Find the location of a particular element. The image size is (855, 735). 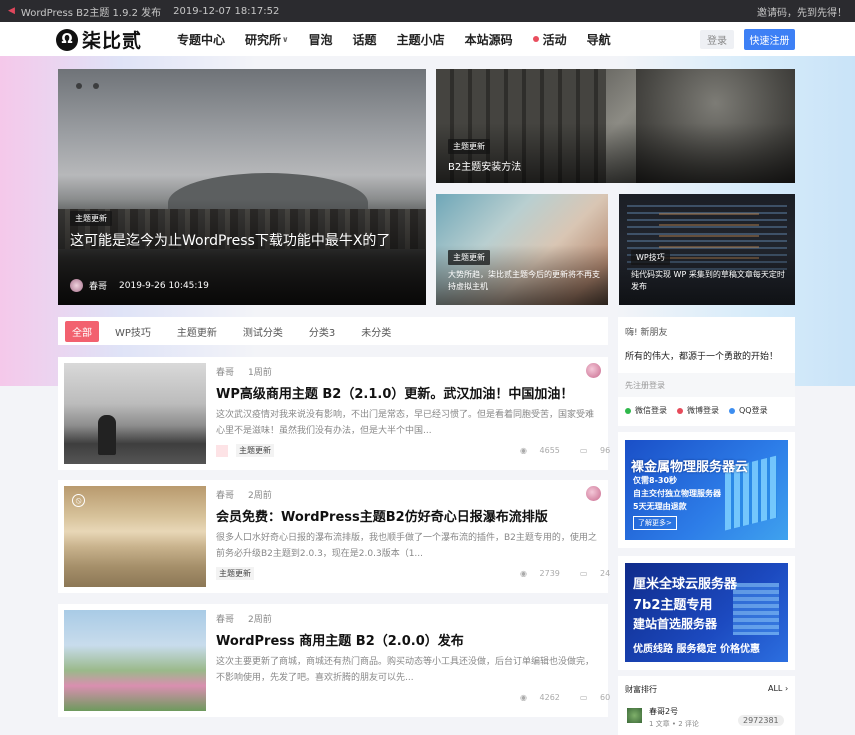

site-logo: Ω 柒比贰 is located at coordinates (99, 39).